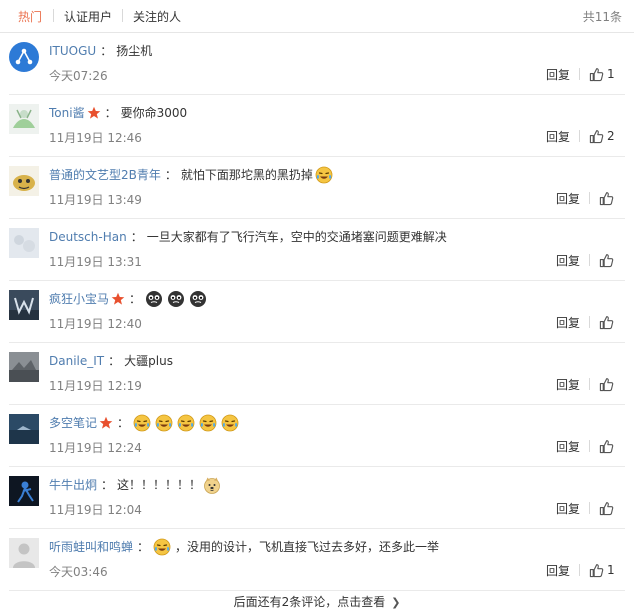 Image resolution: width=634 pixels, height=615 pixels. Describe the element at coordinates (317, 188) in the screenshot. I see `comment-item: 普通的文艺型2B青年 ： 就怕下面那坨黑的黑扔掉 11月19日 13:49 回复` at that location.